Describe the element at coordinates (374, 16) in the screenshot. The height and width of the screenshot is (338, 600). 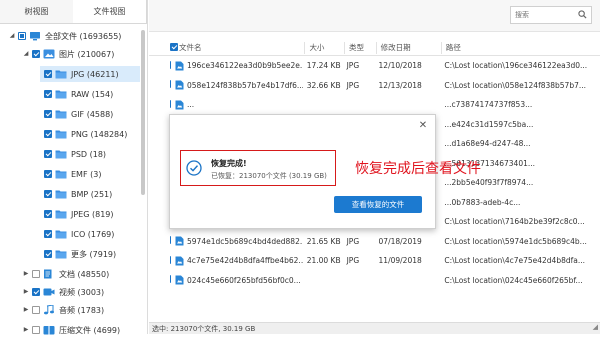
I see `toolbar` at that location.